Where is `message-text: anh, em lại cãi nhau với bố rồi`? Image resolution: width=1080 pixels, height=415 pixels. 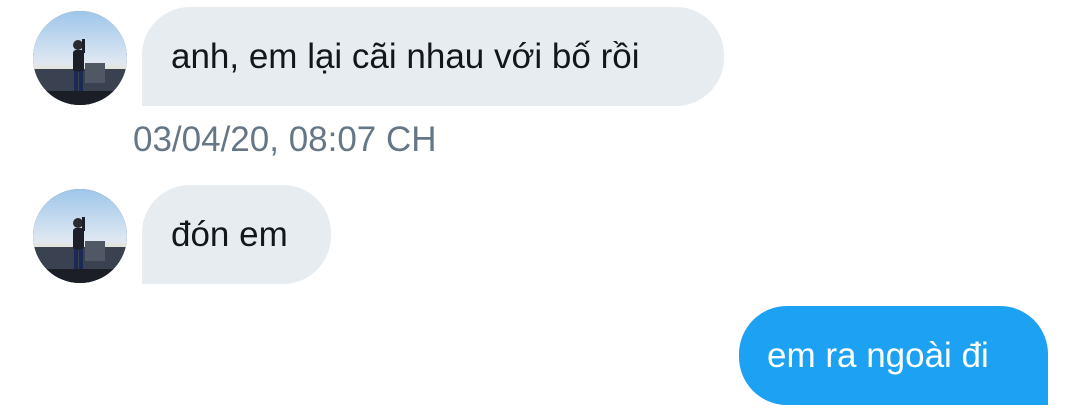
message-text: anh, em lại cãi nhau với bố rồi is located at coordinates (405, 56).